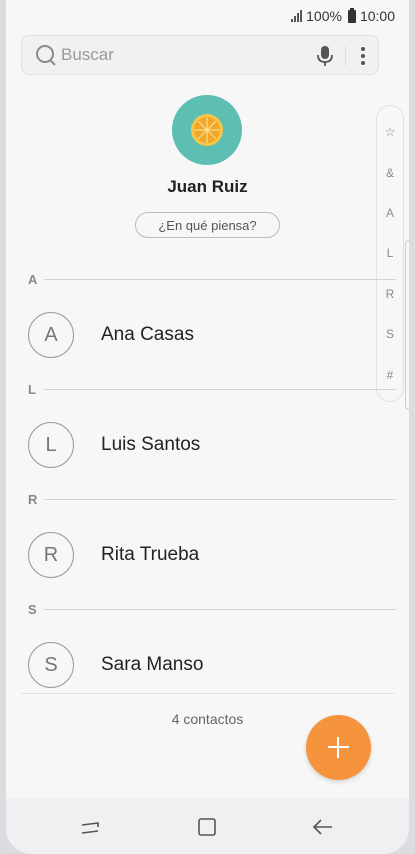  What do you see at coordinates (351, 15) in the screenshot?
I see `battery-icon` at bounding box center [351, 15].